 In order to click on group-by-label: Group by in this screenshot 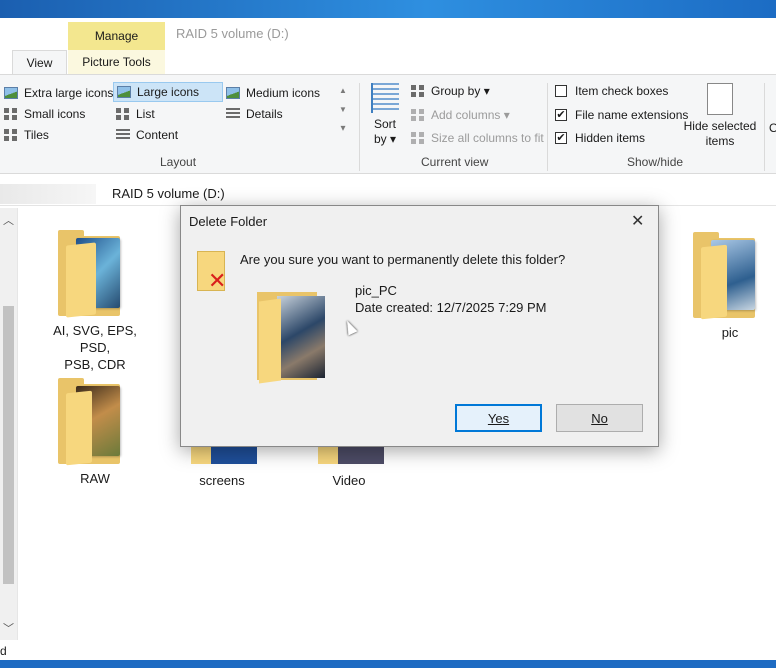, I will do `click(456, 91)`.